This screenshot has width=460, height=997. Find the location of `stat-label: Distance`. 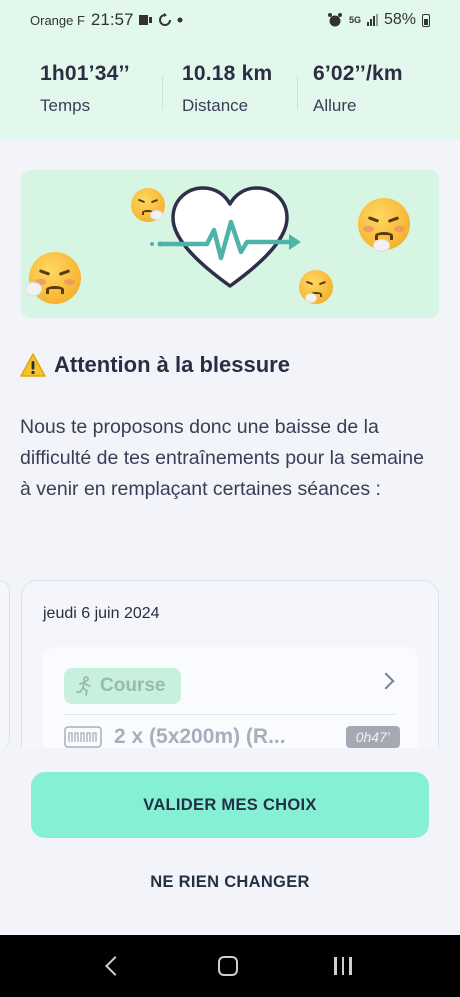

stat-label: Distance is located at coordinates (215, 105).